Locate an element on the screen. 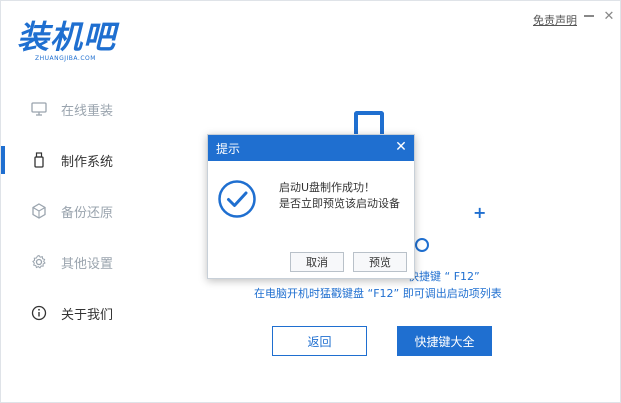 This screenshot has width=621, height=403. cancel-button: 取消 is located at coordinates (317, 262).